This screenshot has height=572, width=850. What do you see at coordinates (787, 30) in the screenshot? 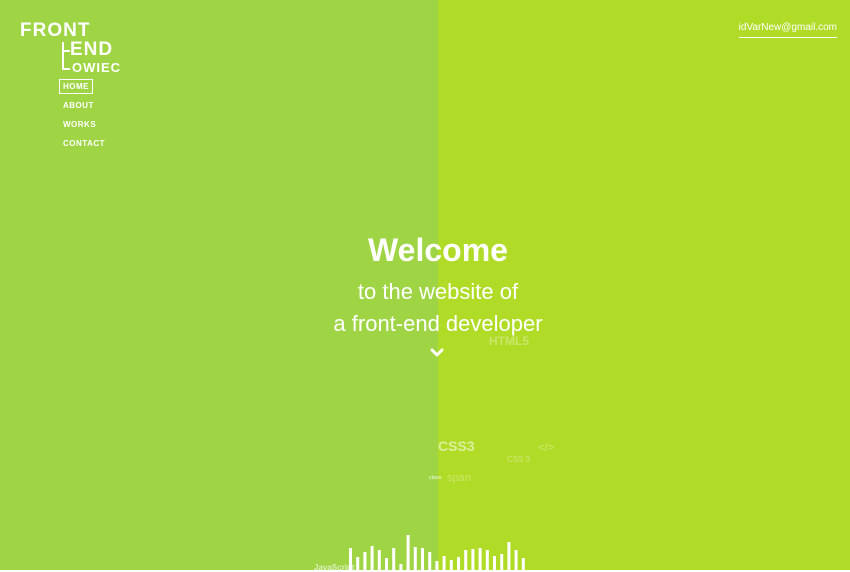
I see `email-link: idVarNew@gmail.com` at bounding box center [787, 30].